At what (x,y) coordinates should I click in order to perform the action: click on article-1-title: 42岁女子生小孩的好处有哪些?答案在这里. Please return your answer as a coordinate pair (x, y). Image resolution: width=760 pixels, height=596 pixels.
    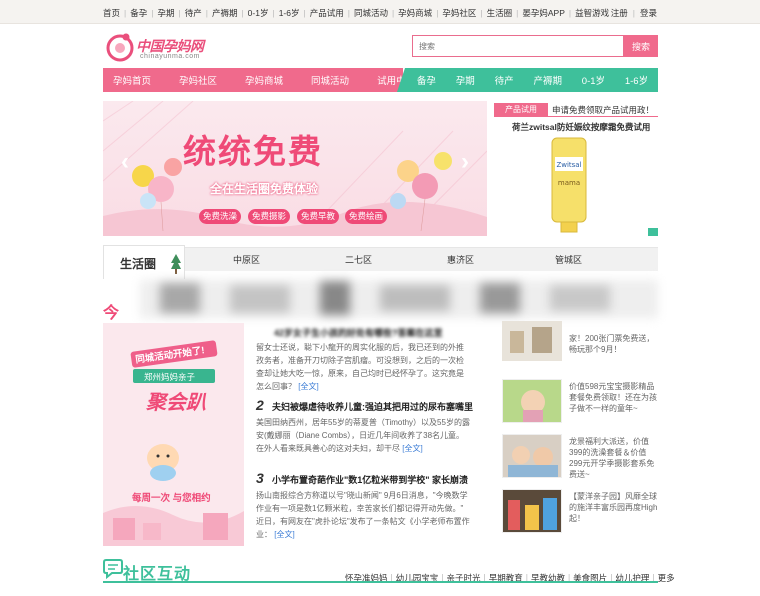
    Looking at the image, I should click on (358, 332).